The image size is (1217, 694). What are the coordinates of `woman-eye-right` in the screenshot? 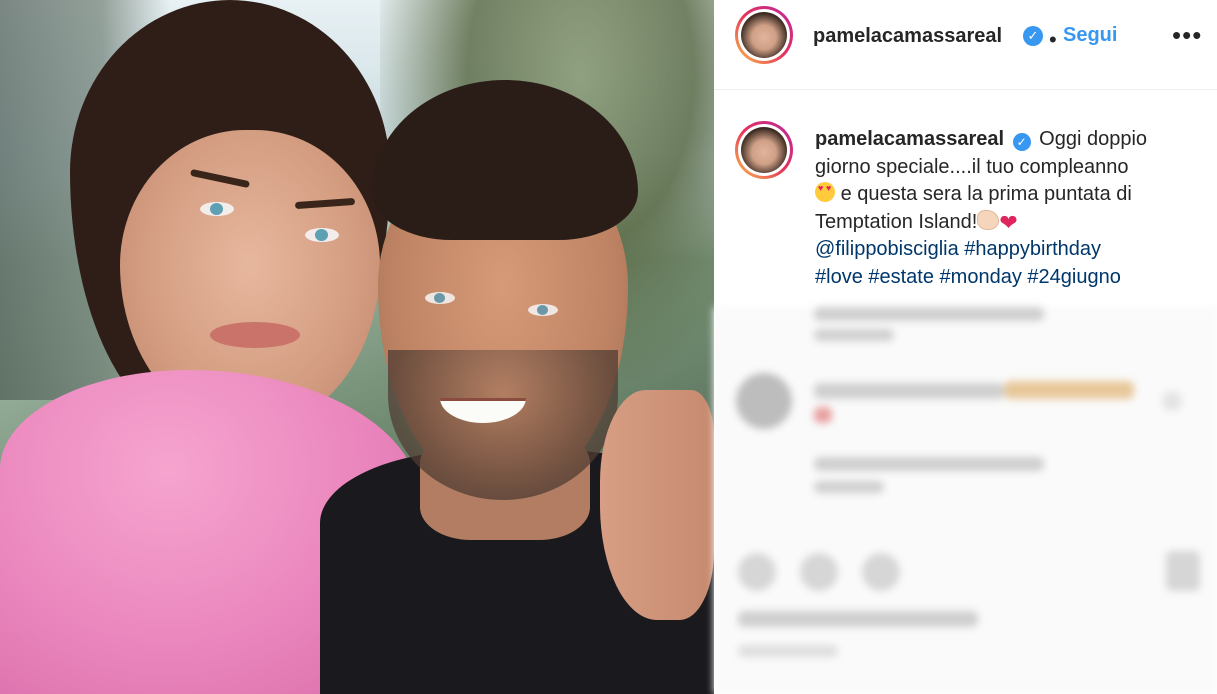 It's located at (322, 235).